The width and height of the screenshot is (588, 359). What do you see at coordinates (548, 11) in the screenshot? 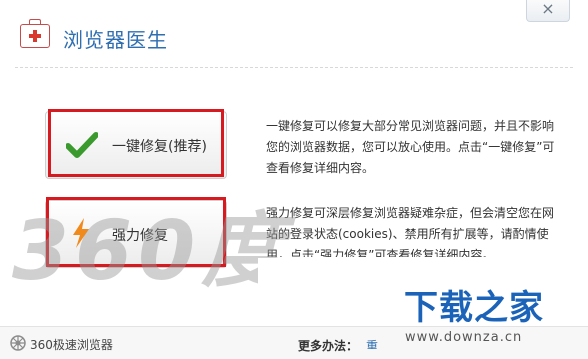
I see `close-button: ×` at bounding box center [548, 11].